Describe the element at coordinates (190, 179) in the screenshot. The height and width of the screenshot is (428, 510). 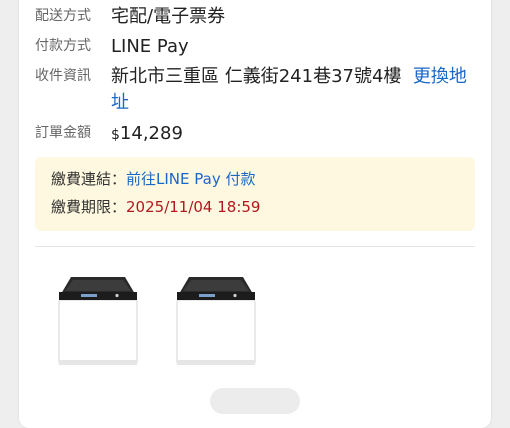
I see `line-pay-link: 前往LINE Pay 付款` at that location.